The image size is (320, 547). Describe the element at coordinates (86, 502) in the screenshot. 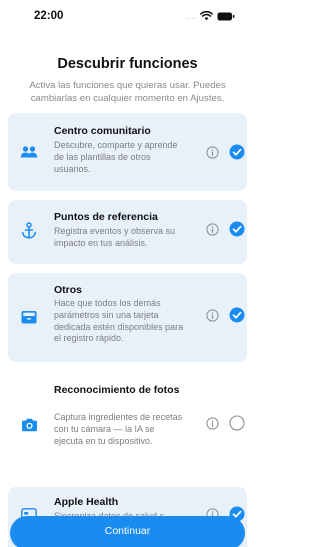

I see `feature-title: Apple Health` at that location.